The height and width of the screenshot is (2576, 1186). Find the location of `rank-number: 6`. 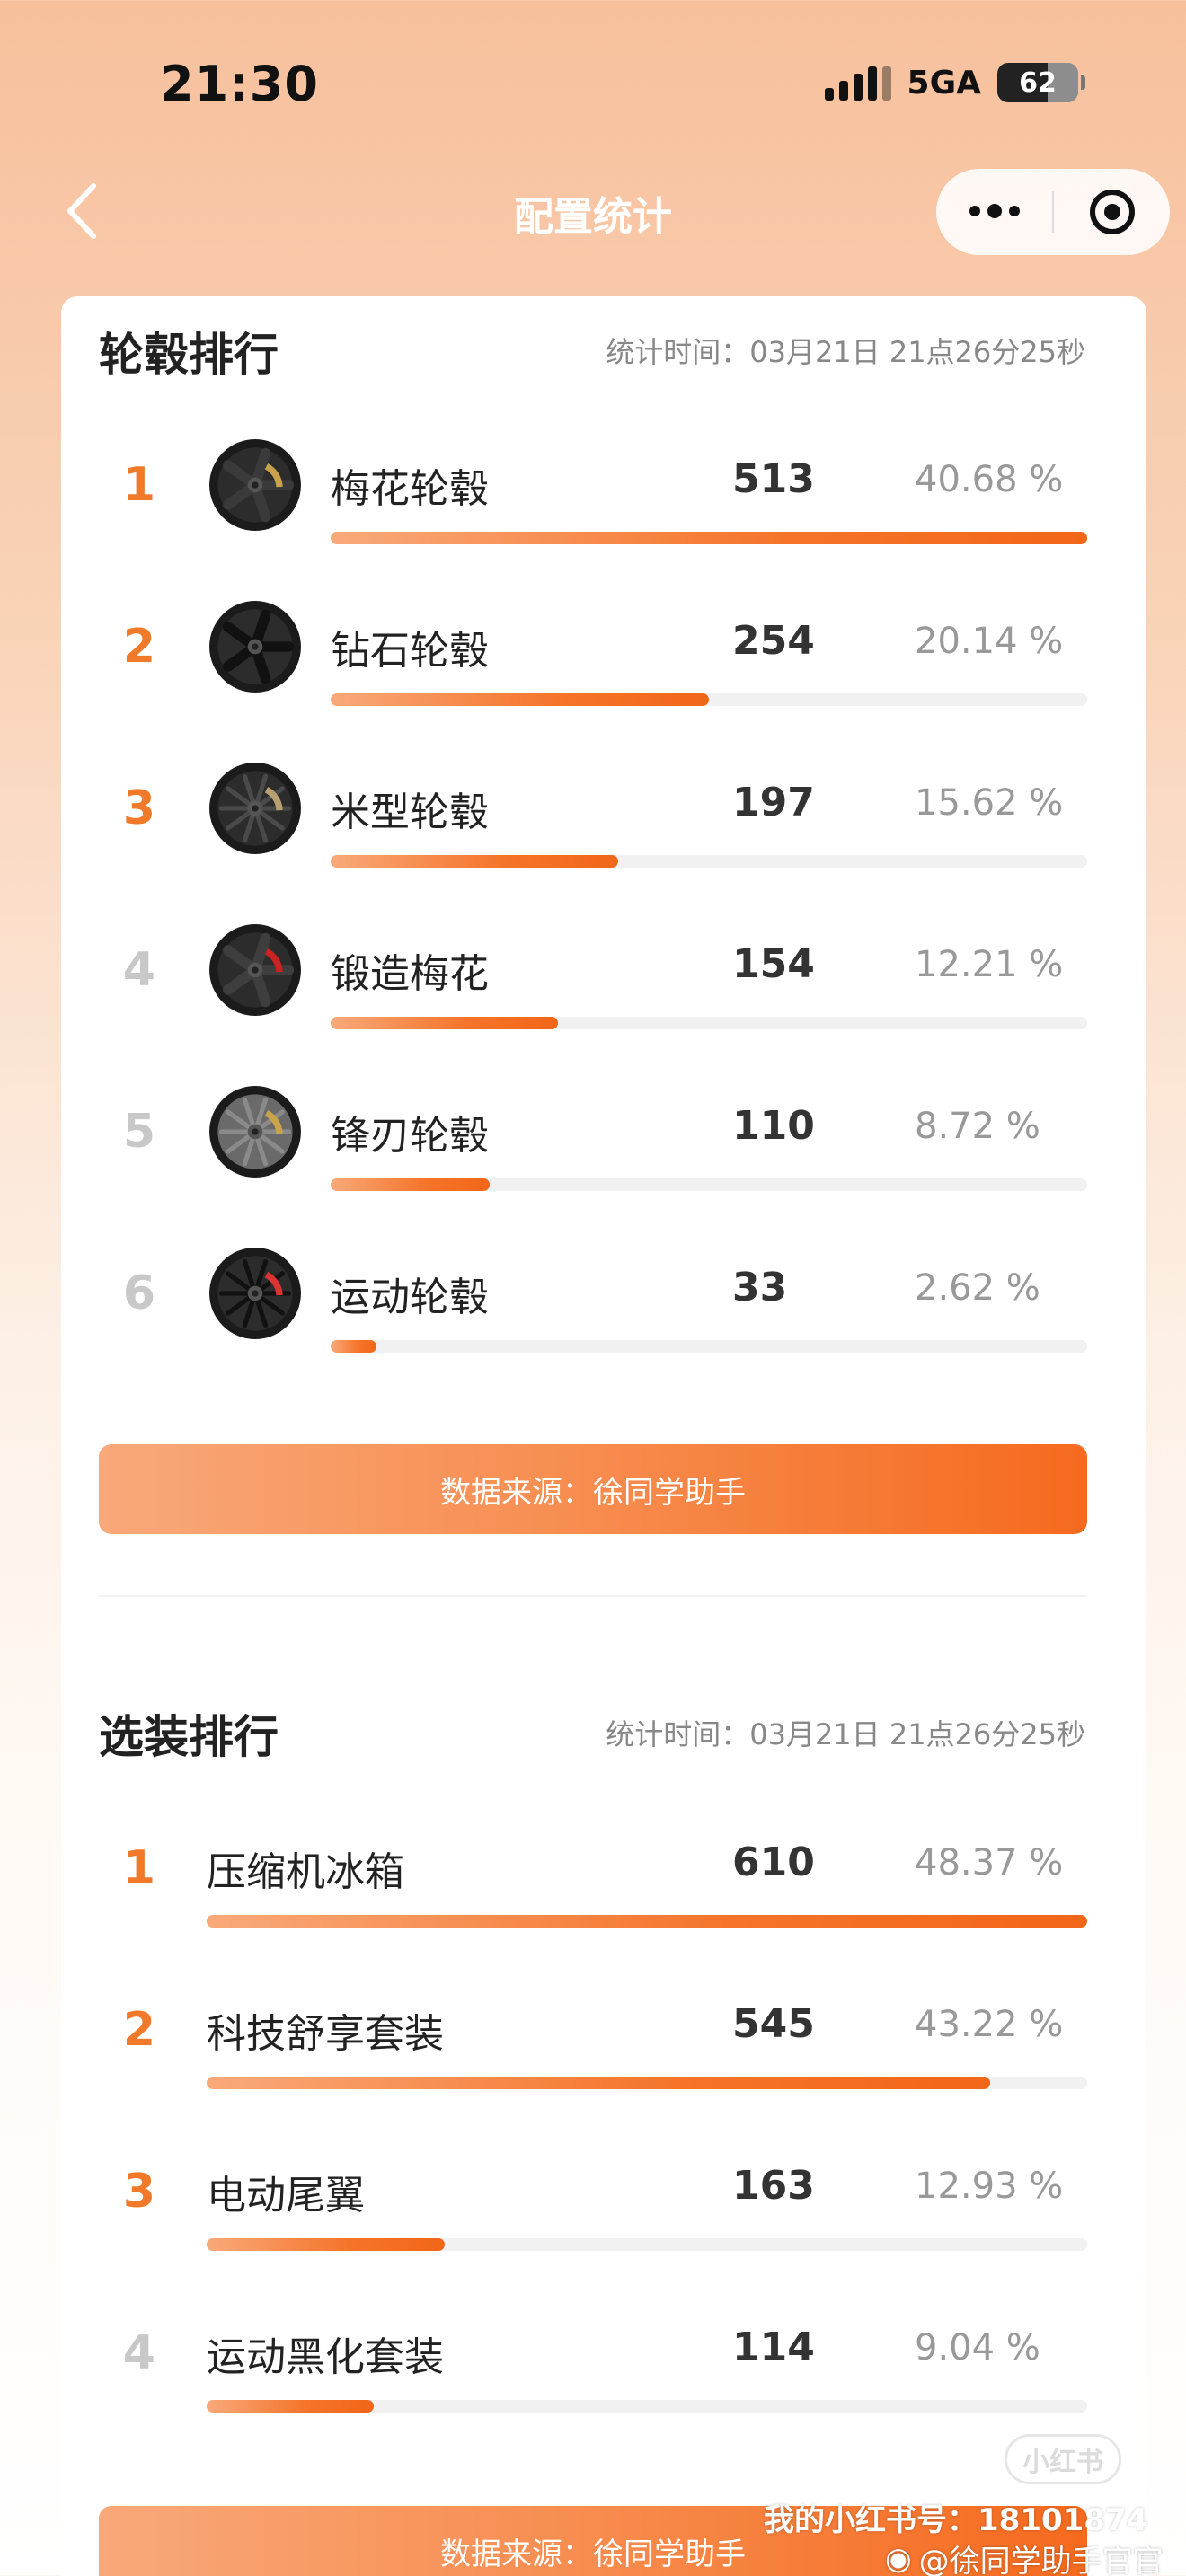

rank-number: 6 is located at coordinates (139, 1293).